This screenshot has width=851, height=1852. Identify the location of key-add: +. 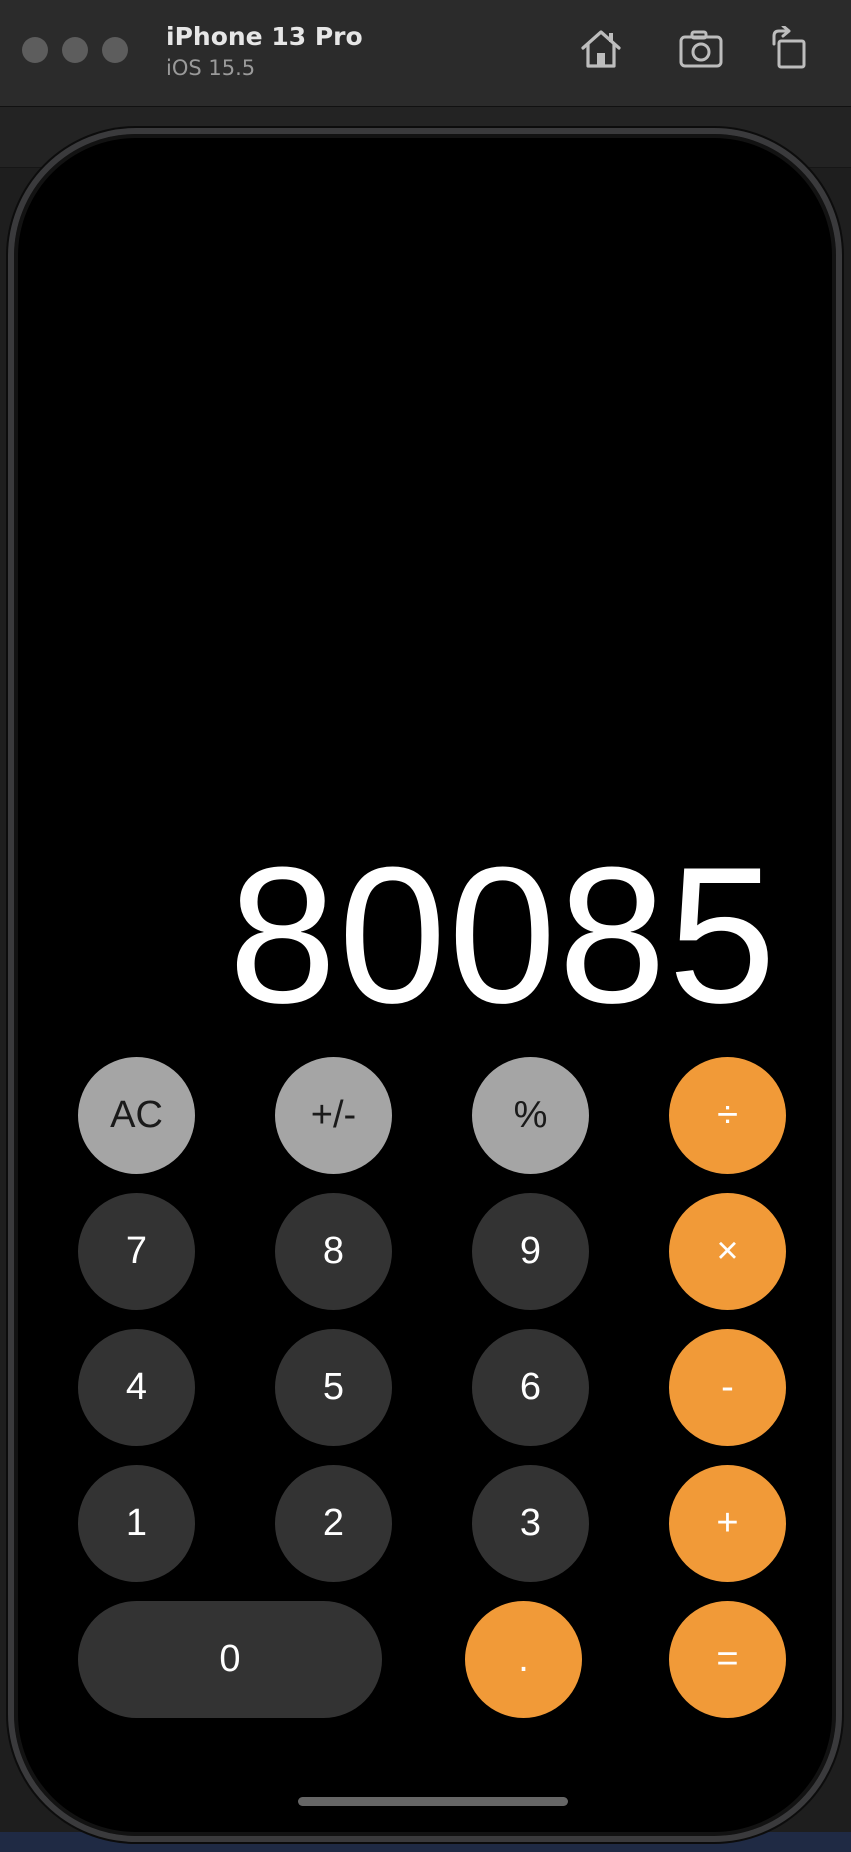
(727, 1523).